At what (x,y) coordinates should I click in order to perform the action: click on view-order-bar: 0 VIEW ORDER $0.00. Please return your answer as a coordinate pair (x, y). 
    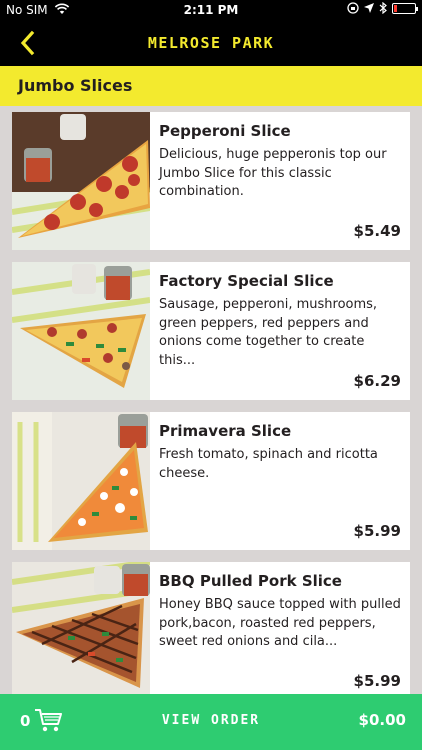
    Looking at the image, I should click on (211, 722).